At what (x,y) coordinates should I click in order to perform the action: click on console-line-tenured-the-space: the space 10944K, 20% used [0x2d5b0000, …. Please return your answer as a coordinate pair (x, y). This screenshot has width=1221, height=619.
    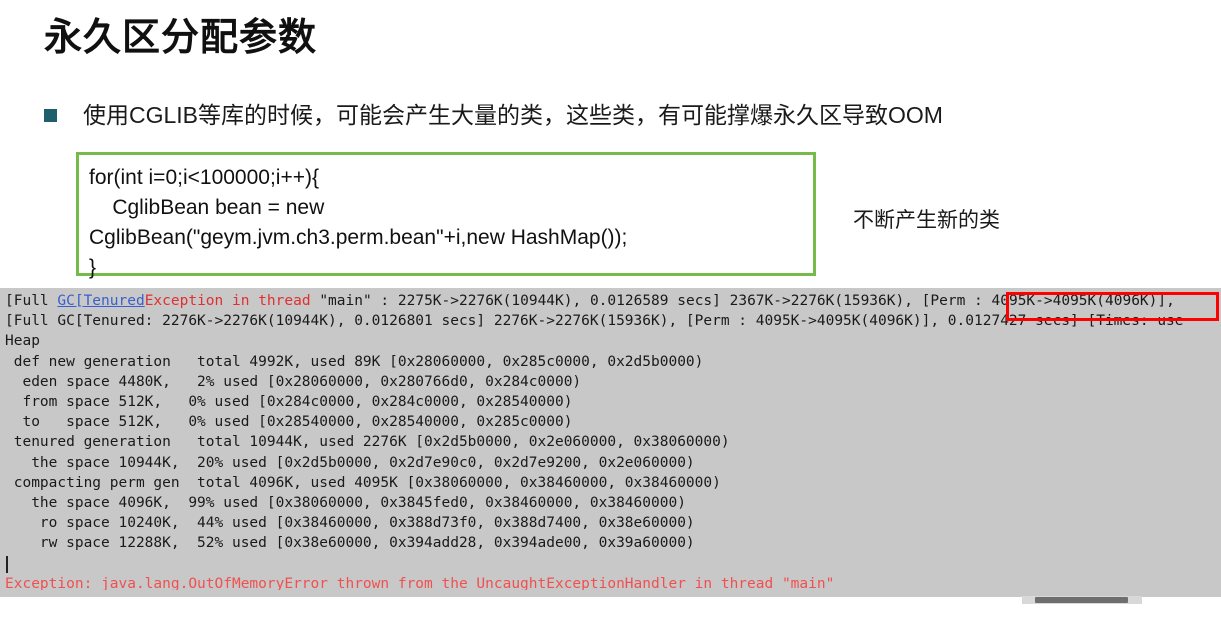
    Looking at the image, I should click on (350, 462).